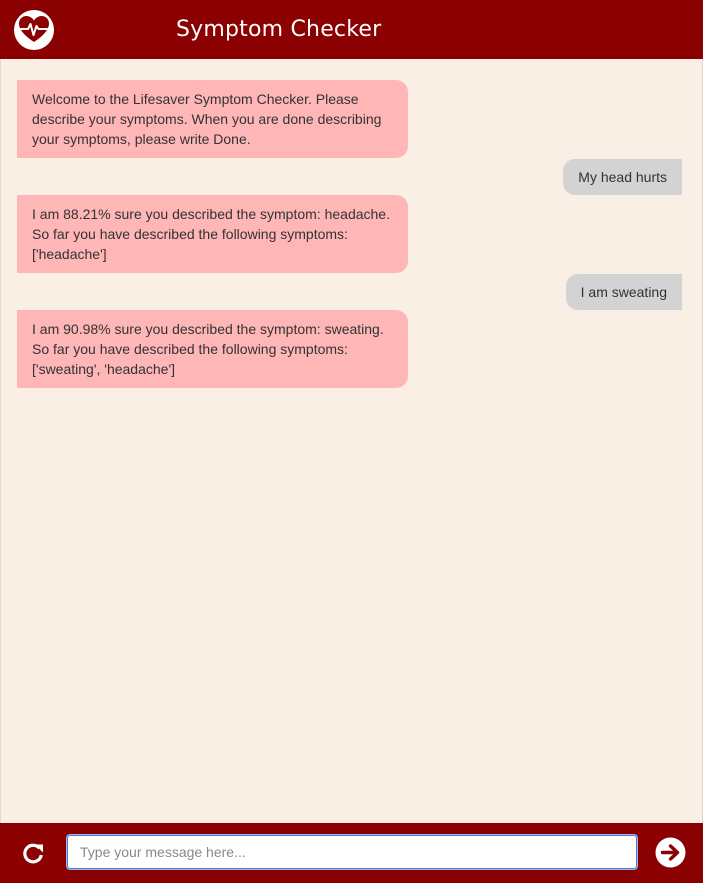 The width and height of the screenshot is (703, 883). I want to click on arrow-right-circle-icon, so click(670, 852).